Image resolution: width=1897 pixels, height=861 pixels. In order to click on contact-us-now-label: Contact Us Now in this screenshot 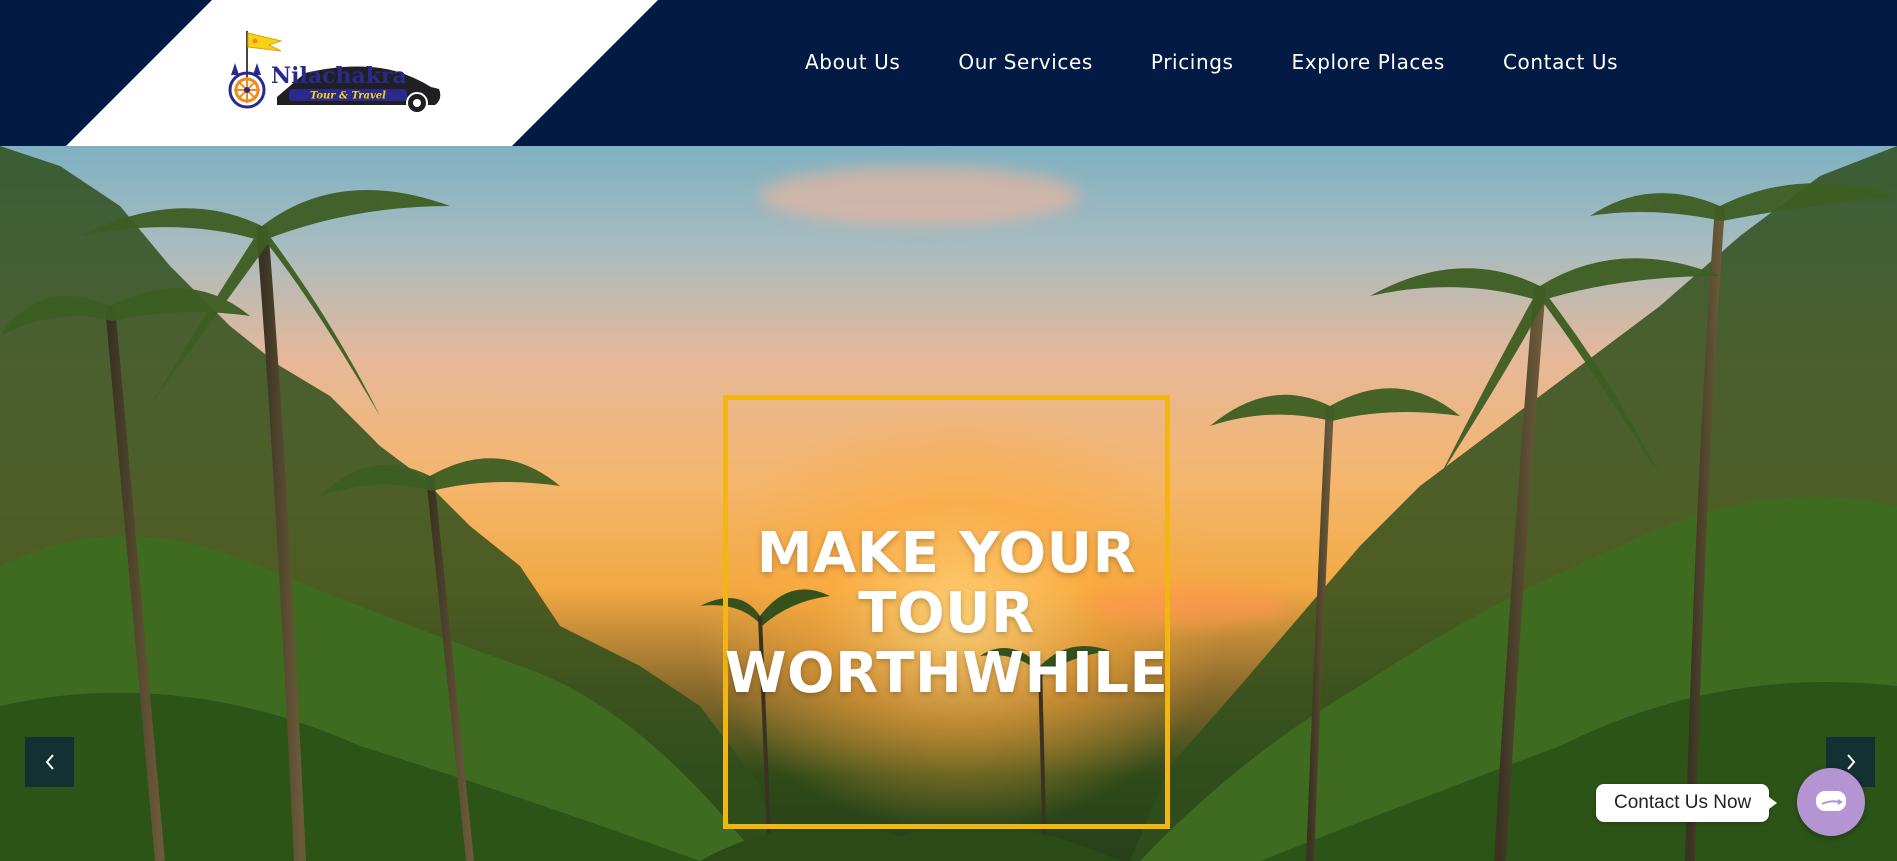, I will do `click(1687, 803)`.